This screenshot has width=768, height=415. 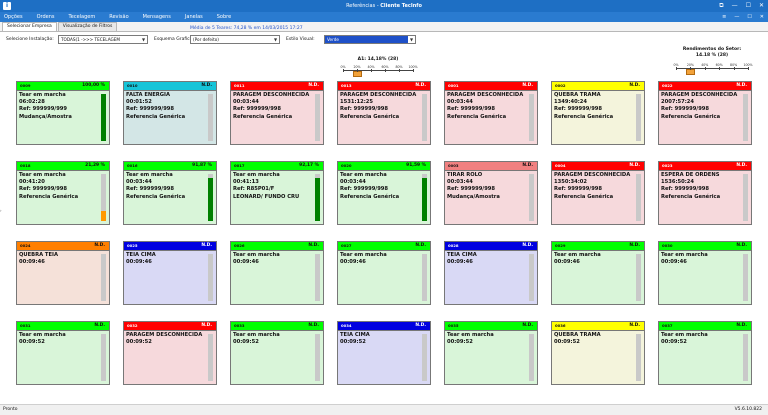 What do you see at coordinates (705, 86) in the screenshot?
I see `loom-card-header: 0022 N.D.` at bounding box center [705, 86].